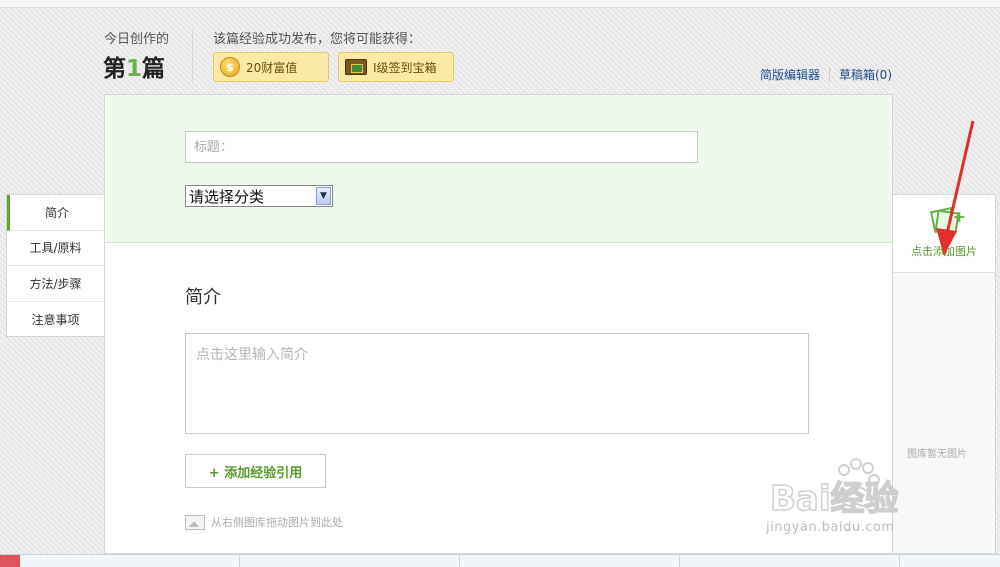 This screenshot has height=567, width=1000. Describe the element at coordinates (154, 69) in the screenshot. I see `count-suffix: 篇` at that location.